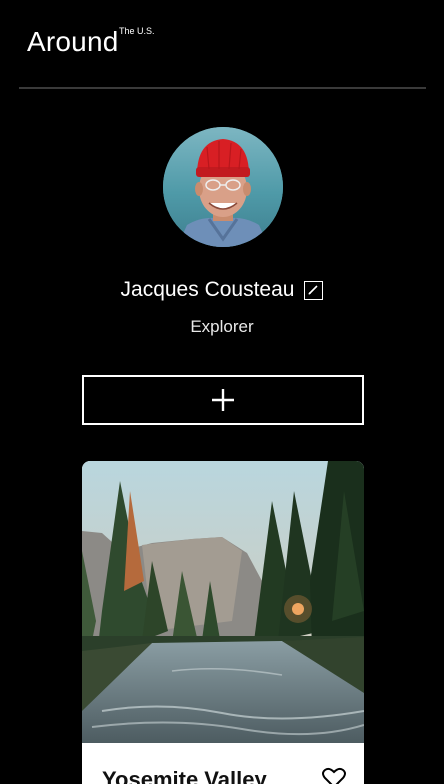 This screenshot has width=444, height=784. What do you see at coordinates (207, 289) in the screenshot?
I see `profile-name: Jacques Cousteau` at bounding box center [207, 289].